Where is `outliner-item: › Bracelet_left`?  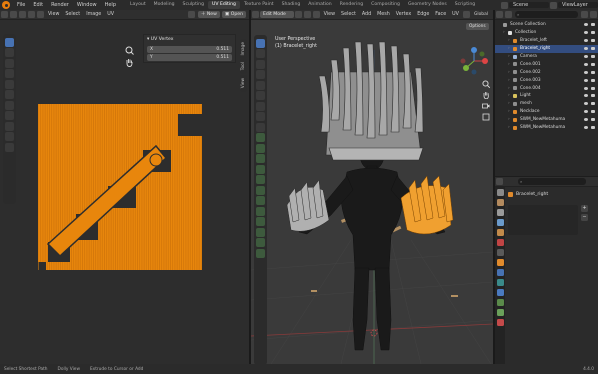 outliner-item: › Bracelet_left is located at coordinates (546, 41).